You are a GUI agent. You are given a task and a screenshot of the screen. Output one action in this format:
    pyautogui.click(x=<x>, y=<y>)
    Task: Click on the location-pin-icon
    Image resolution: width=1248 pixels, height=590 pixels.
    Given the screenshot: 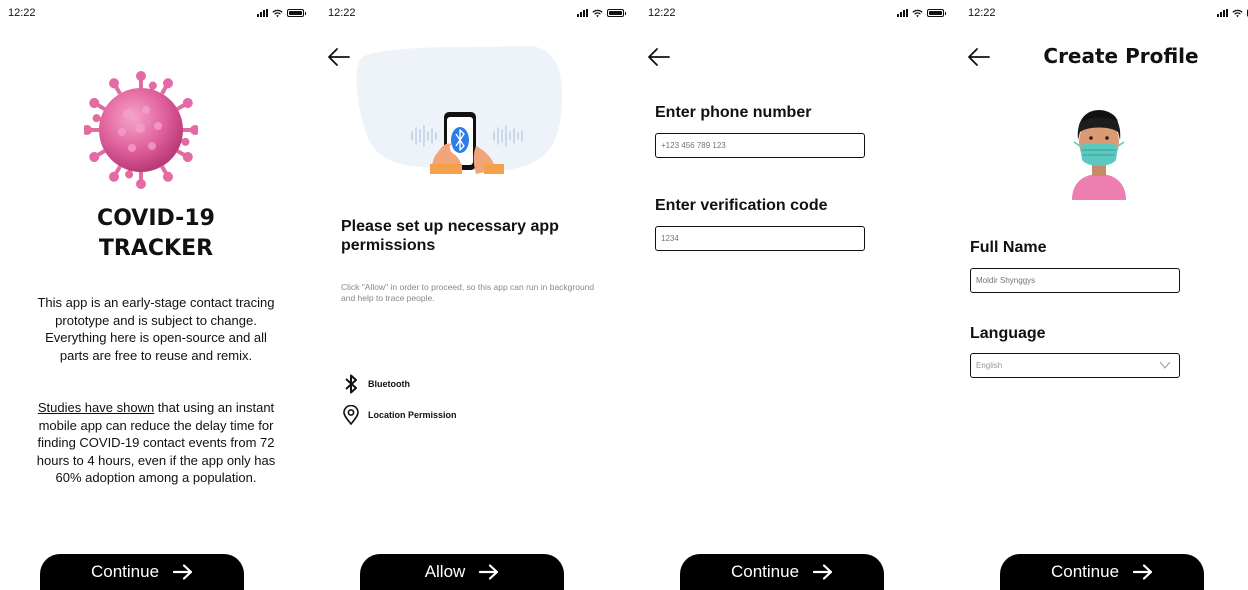 What is the action you would take?
    pyautogui.click(x=351, y=415)
    